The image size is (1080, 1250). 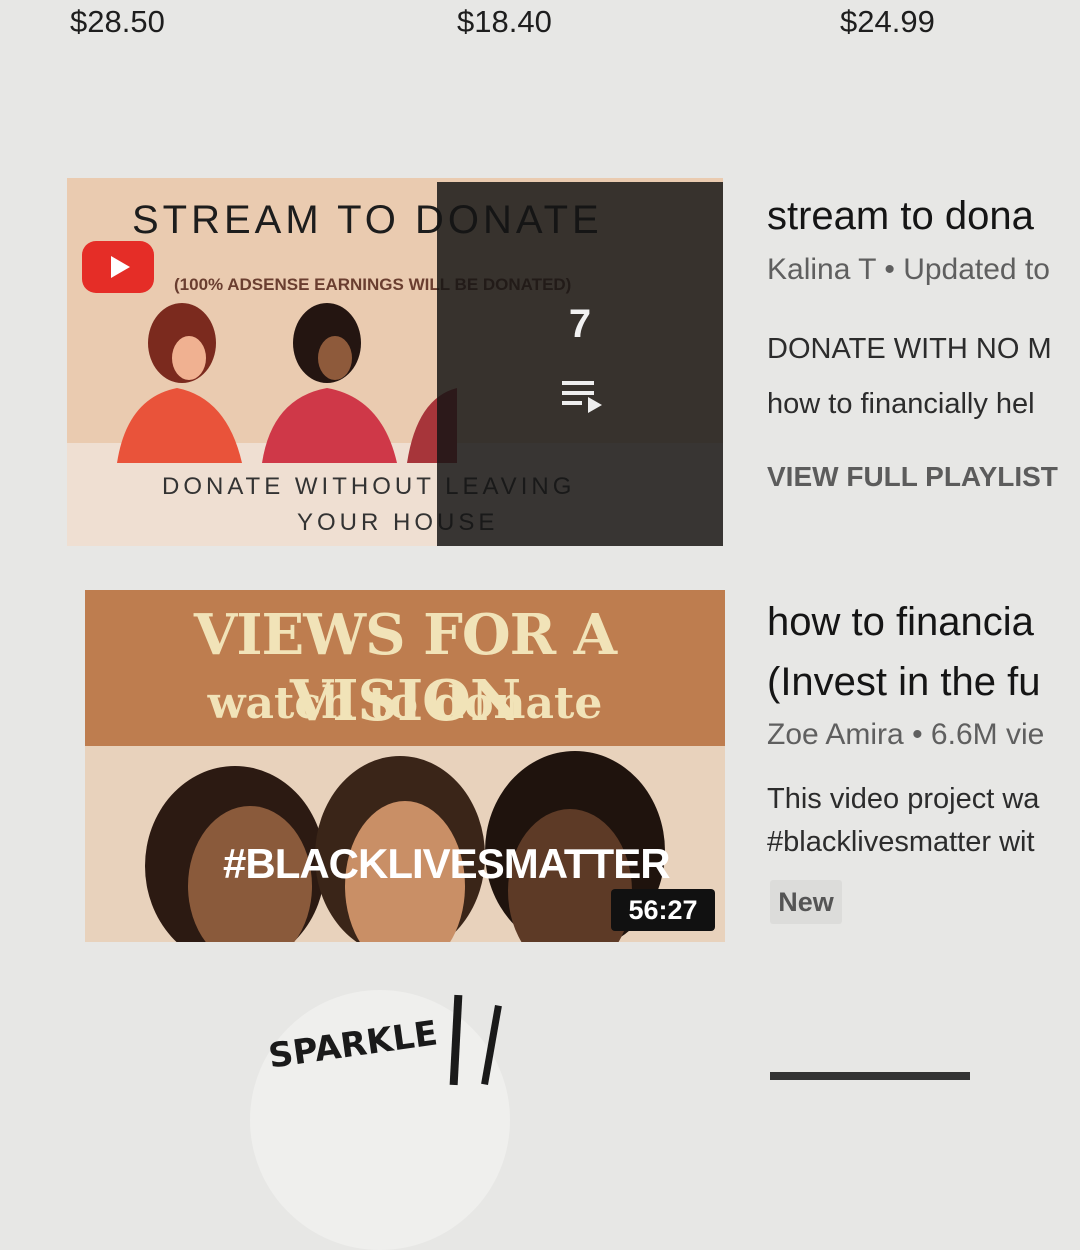 I want to click on video-description-line2: #blacklivesmatter wit, so click(x=901, y=842).